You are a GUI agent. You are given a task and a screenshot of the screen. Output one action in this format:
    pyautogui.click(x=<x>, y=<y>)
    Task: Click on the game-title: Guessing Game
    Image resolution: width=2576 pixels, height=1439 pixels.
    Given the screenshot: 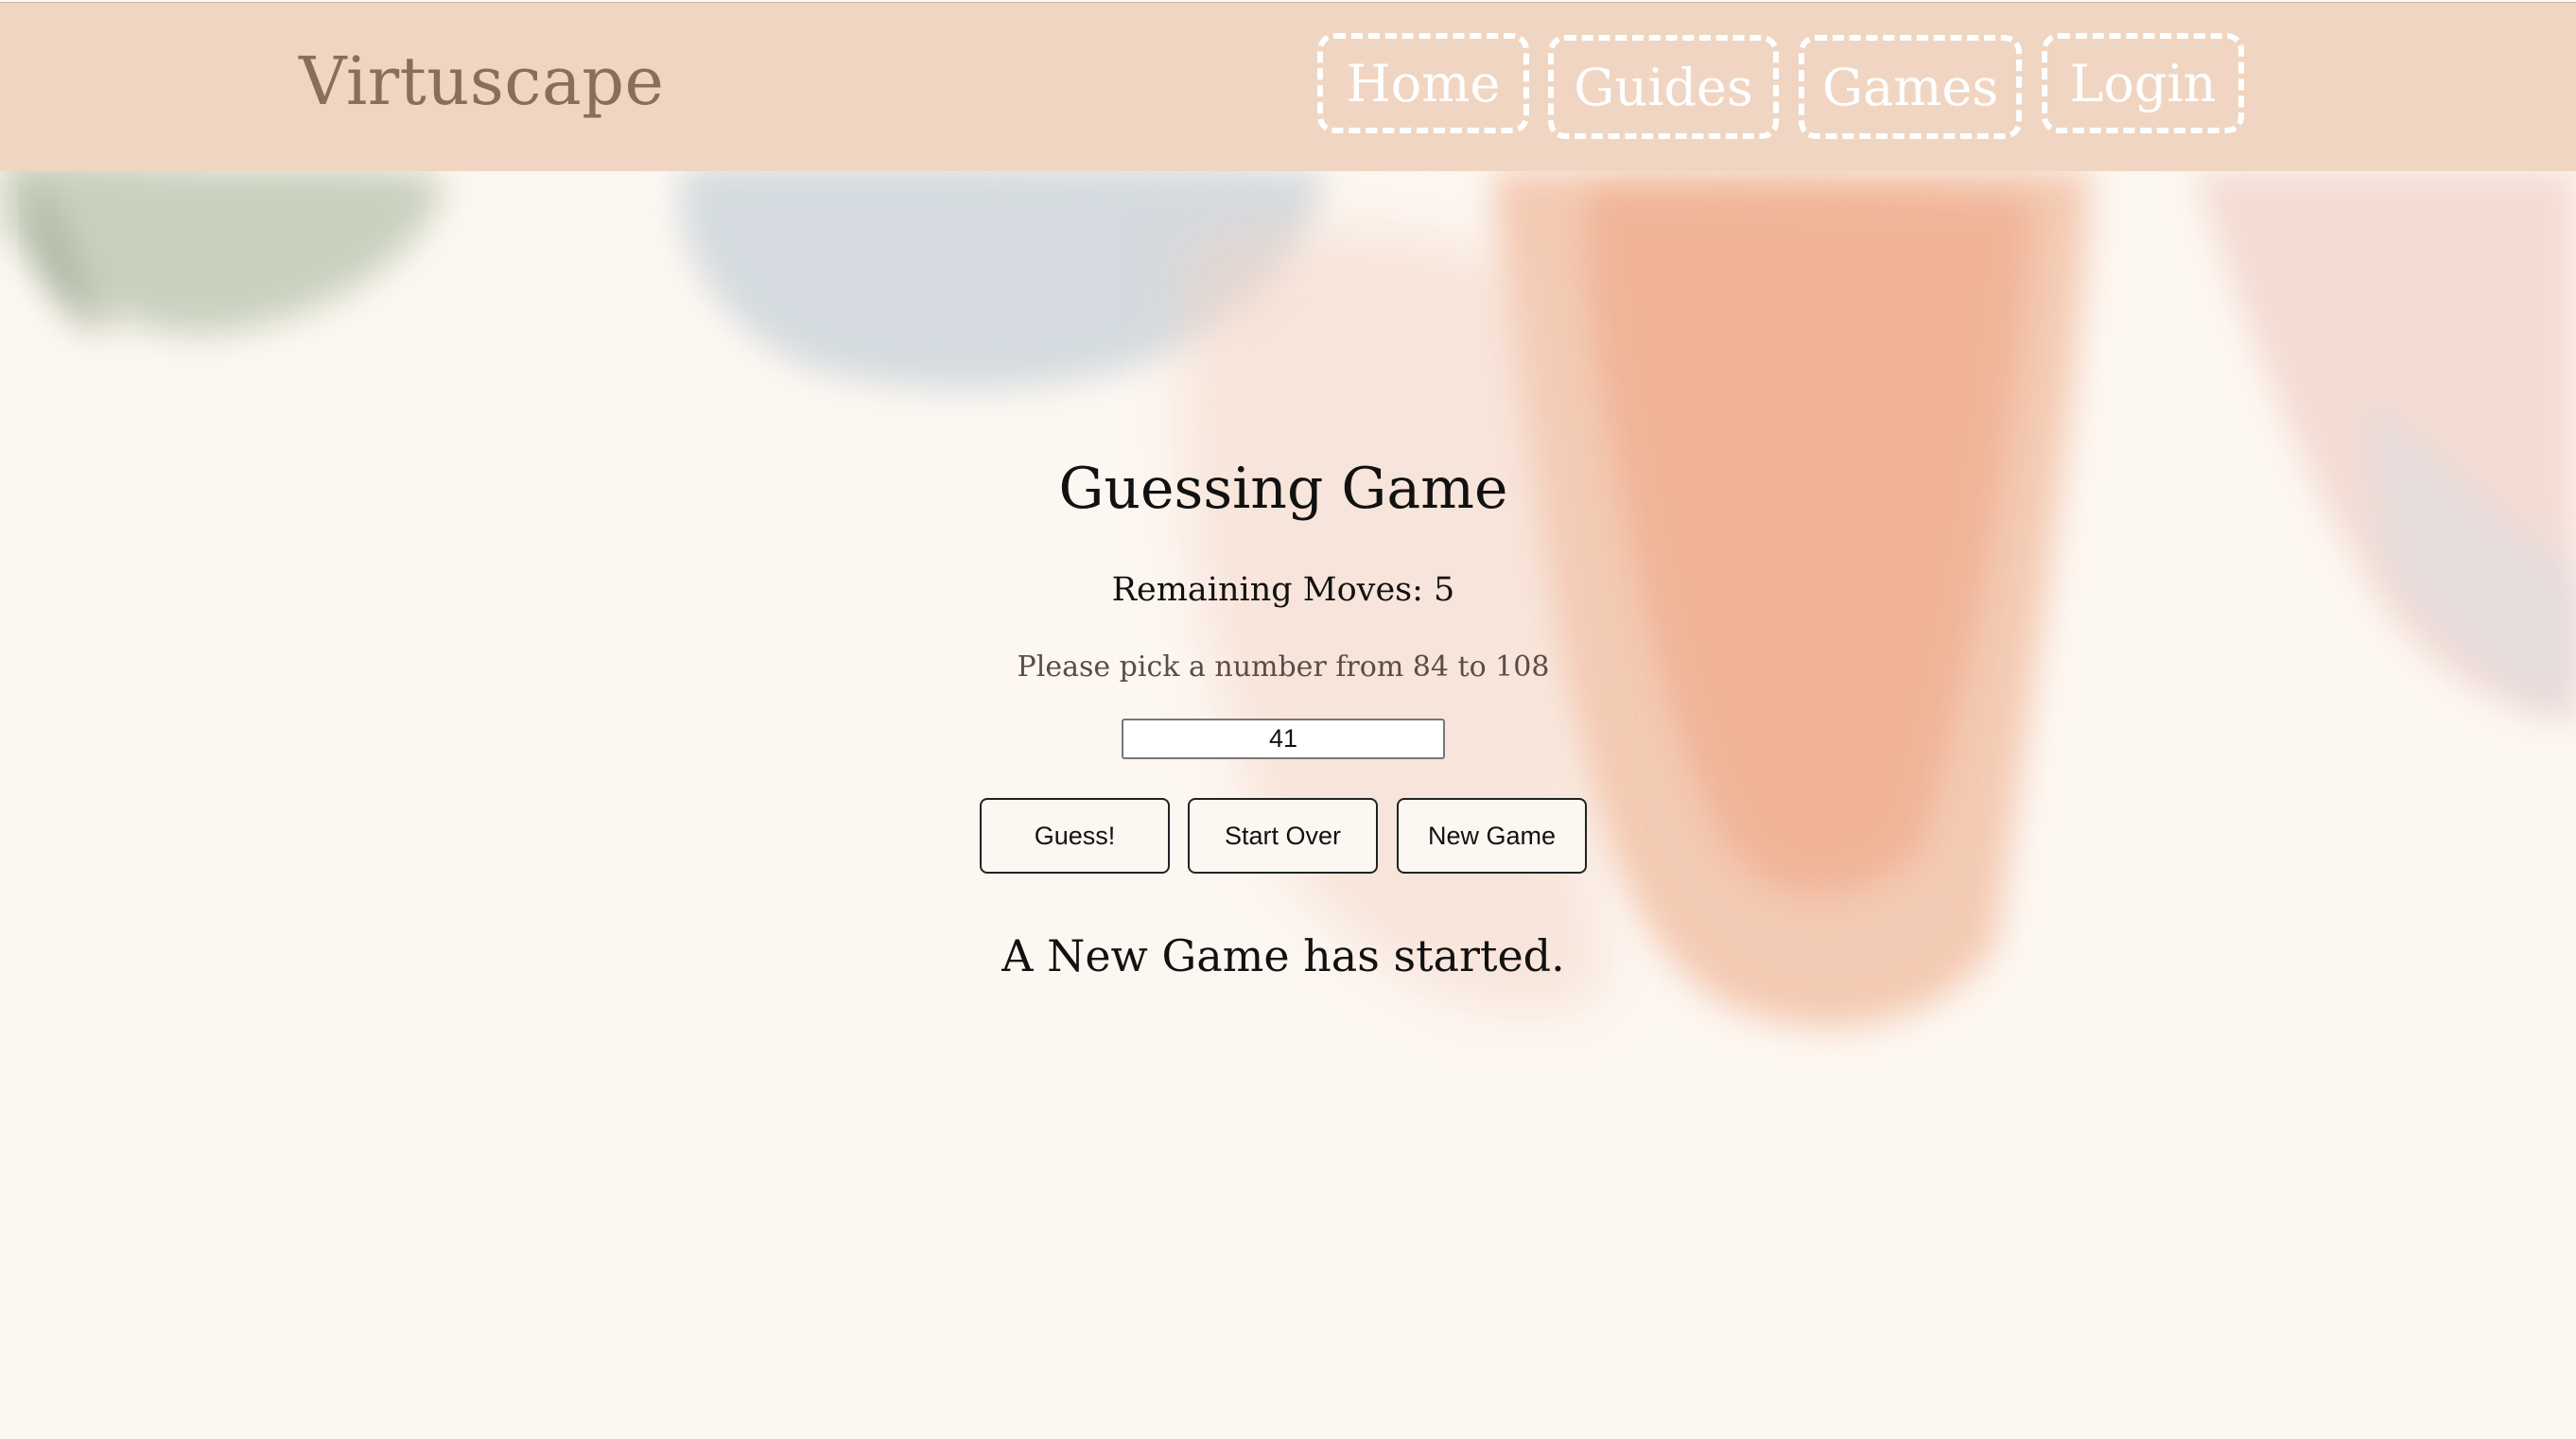 What is the action you would take?
    pyautogui.click(x=1283, y=489)
    